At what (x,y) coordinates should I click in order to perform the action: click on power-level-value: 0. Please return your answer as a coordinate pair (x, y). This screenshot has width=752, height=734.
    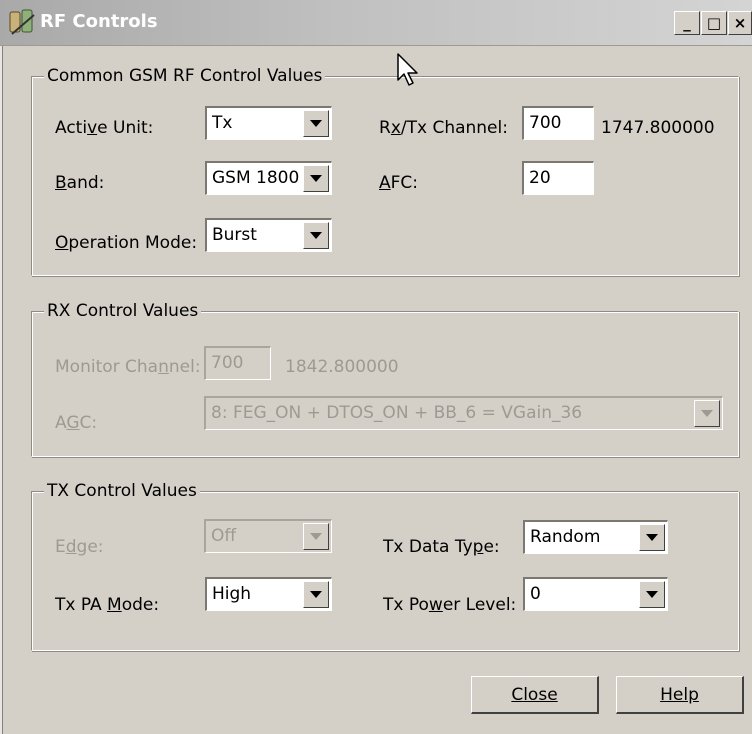
    Looking at the image, I should click on (535, 594).